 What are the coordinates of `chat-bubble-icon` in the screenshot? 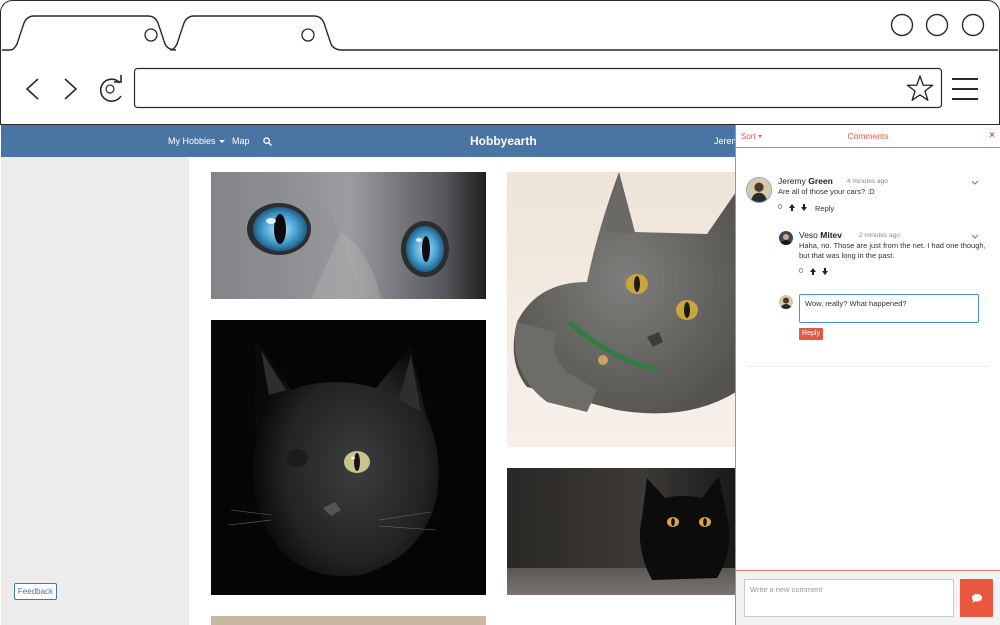 It's located at (976, 598).